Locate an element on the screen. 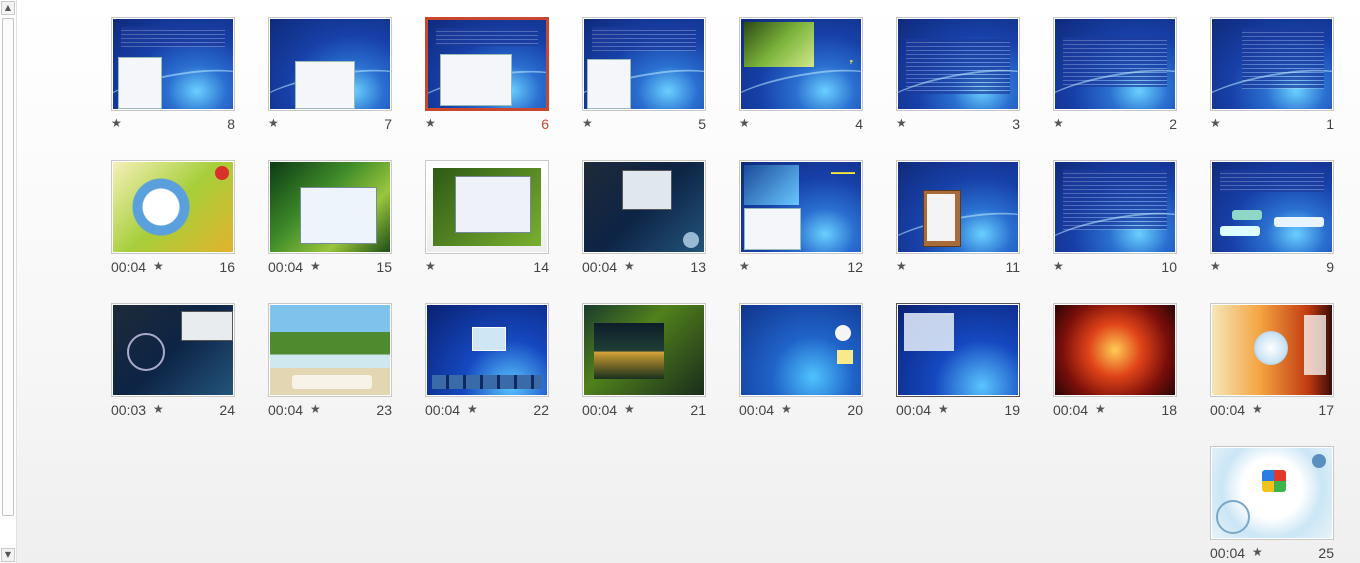  slide-number: 7 is located at coordinates (388, 124).